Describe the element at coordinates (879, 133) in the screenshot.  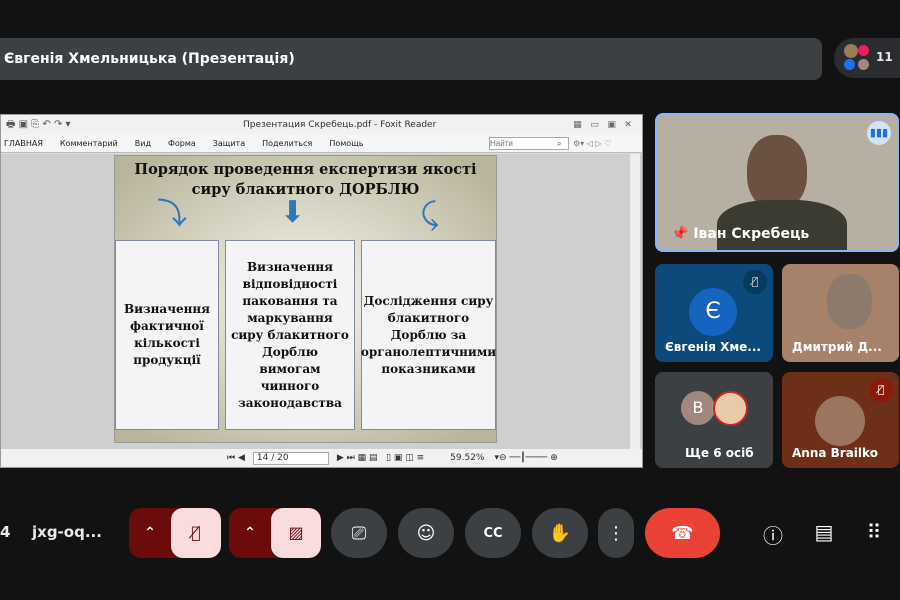
I see `speaking-icon: ▮▮▮` at that location.